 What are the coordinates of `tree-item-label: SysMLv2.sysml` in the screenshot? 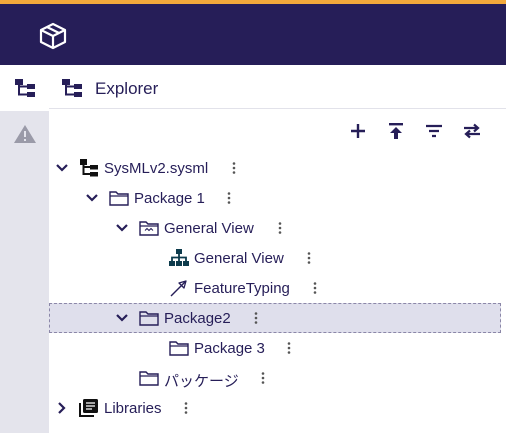 It's located at (156, 168).